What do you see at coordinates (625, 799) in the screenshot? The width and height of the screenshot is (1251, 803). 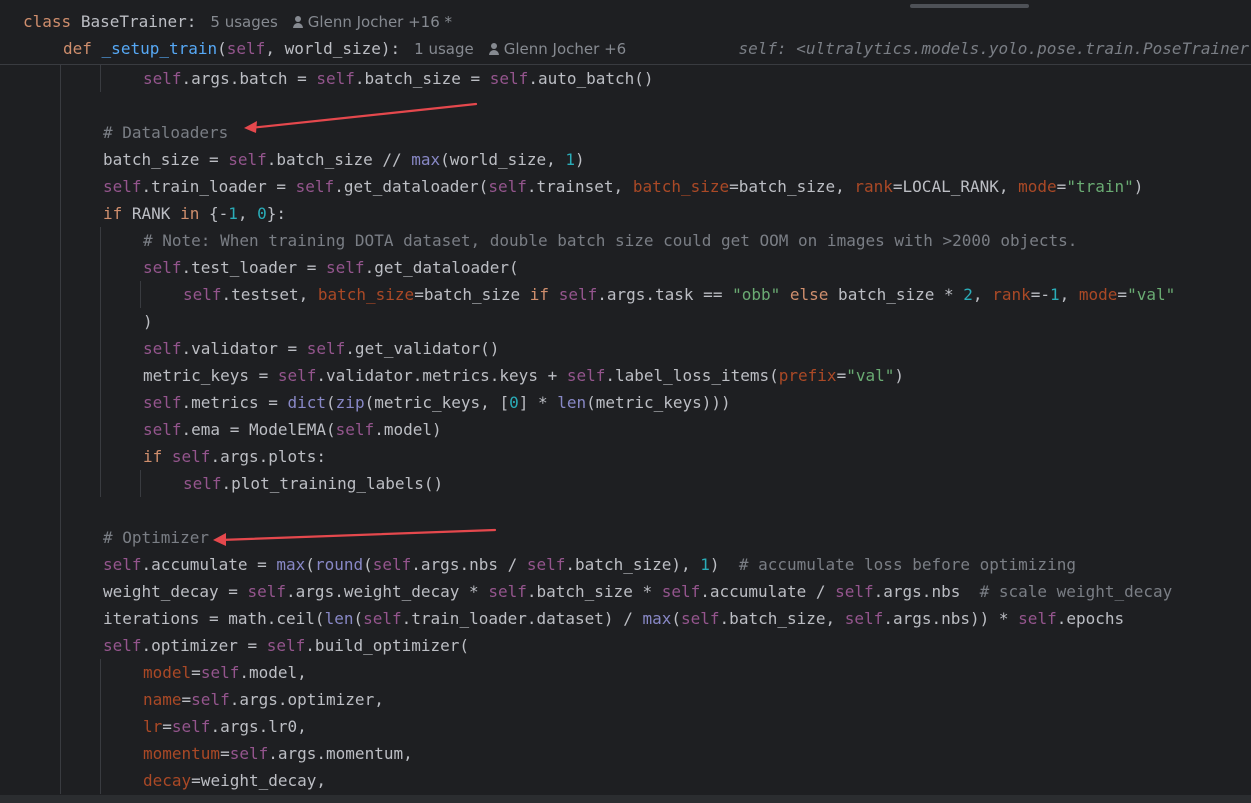 I see `horizontal-scrollbar` at bounding box center [625, 799].